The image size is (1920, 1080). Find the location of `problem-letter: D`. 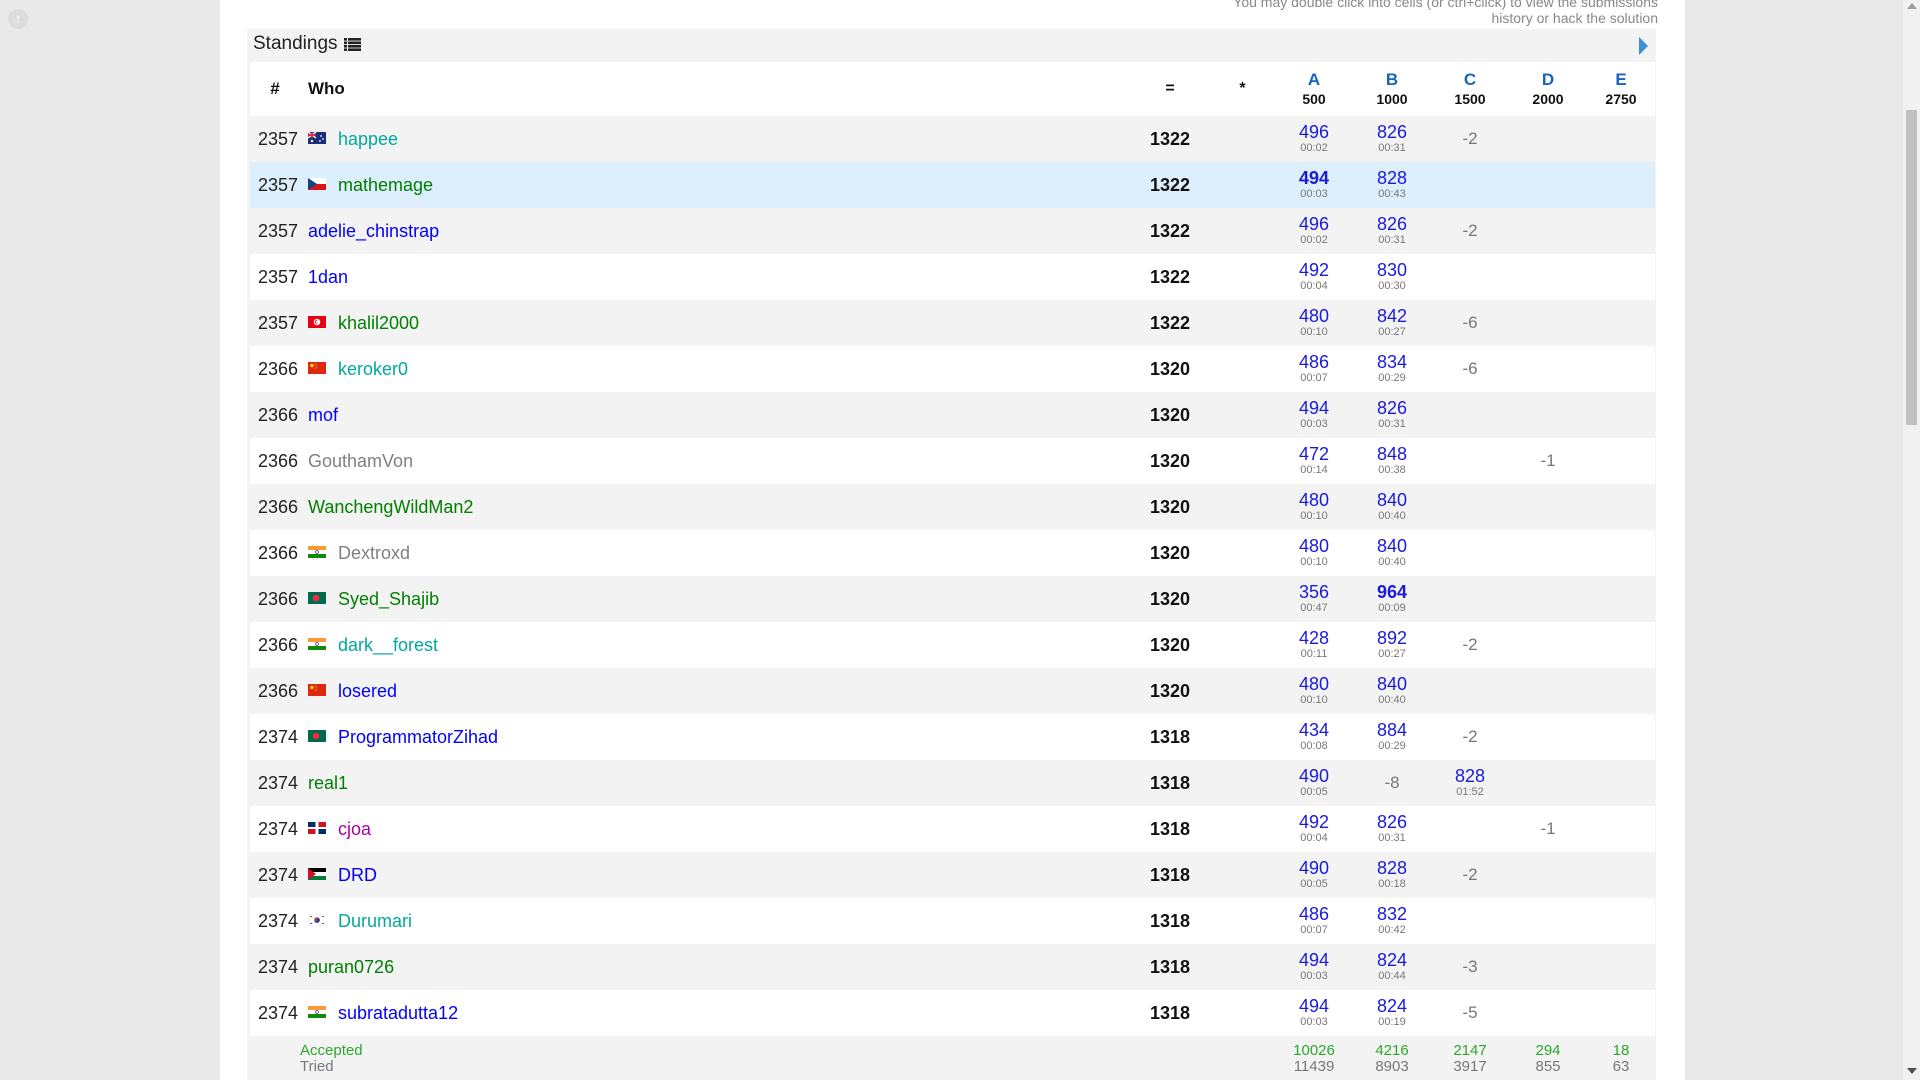

problem-letter: D is located at coordinates (1548, 80).